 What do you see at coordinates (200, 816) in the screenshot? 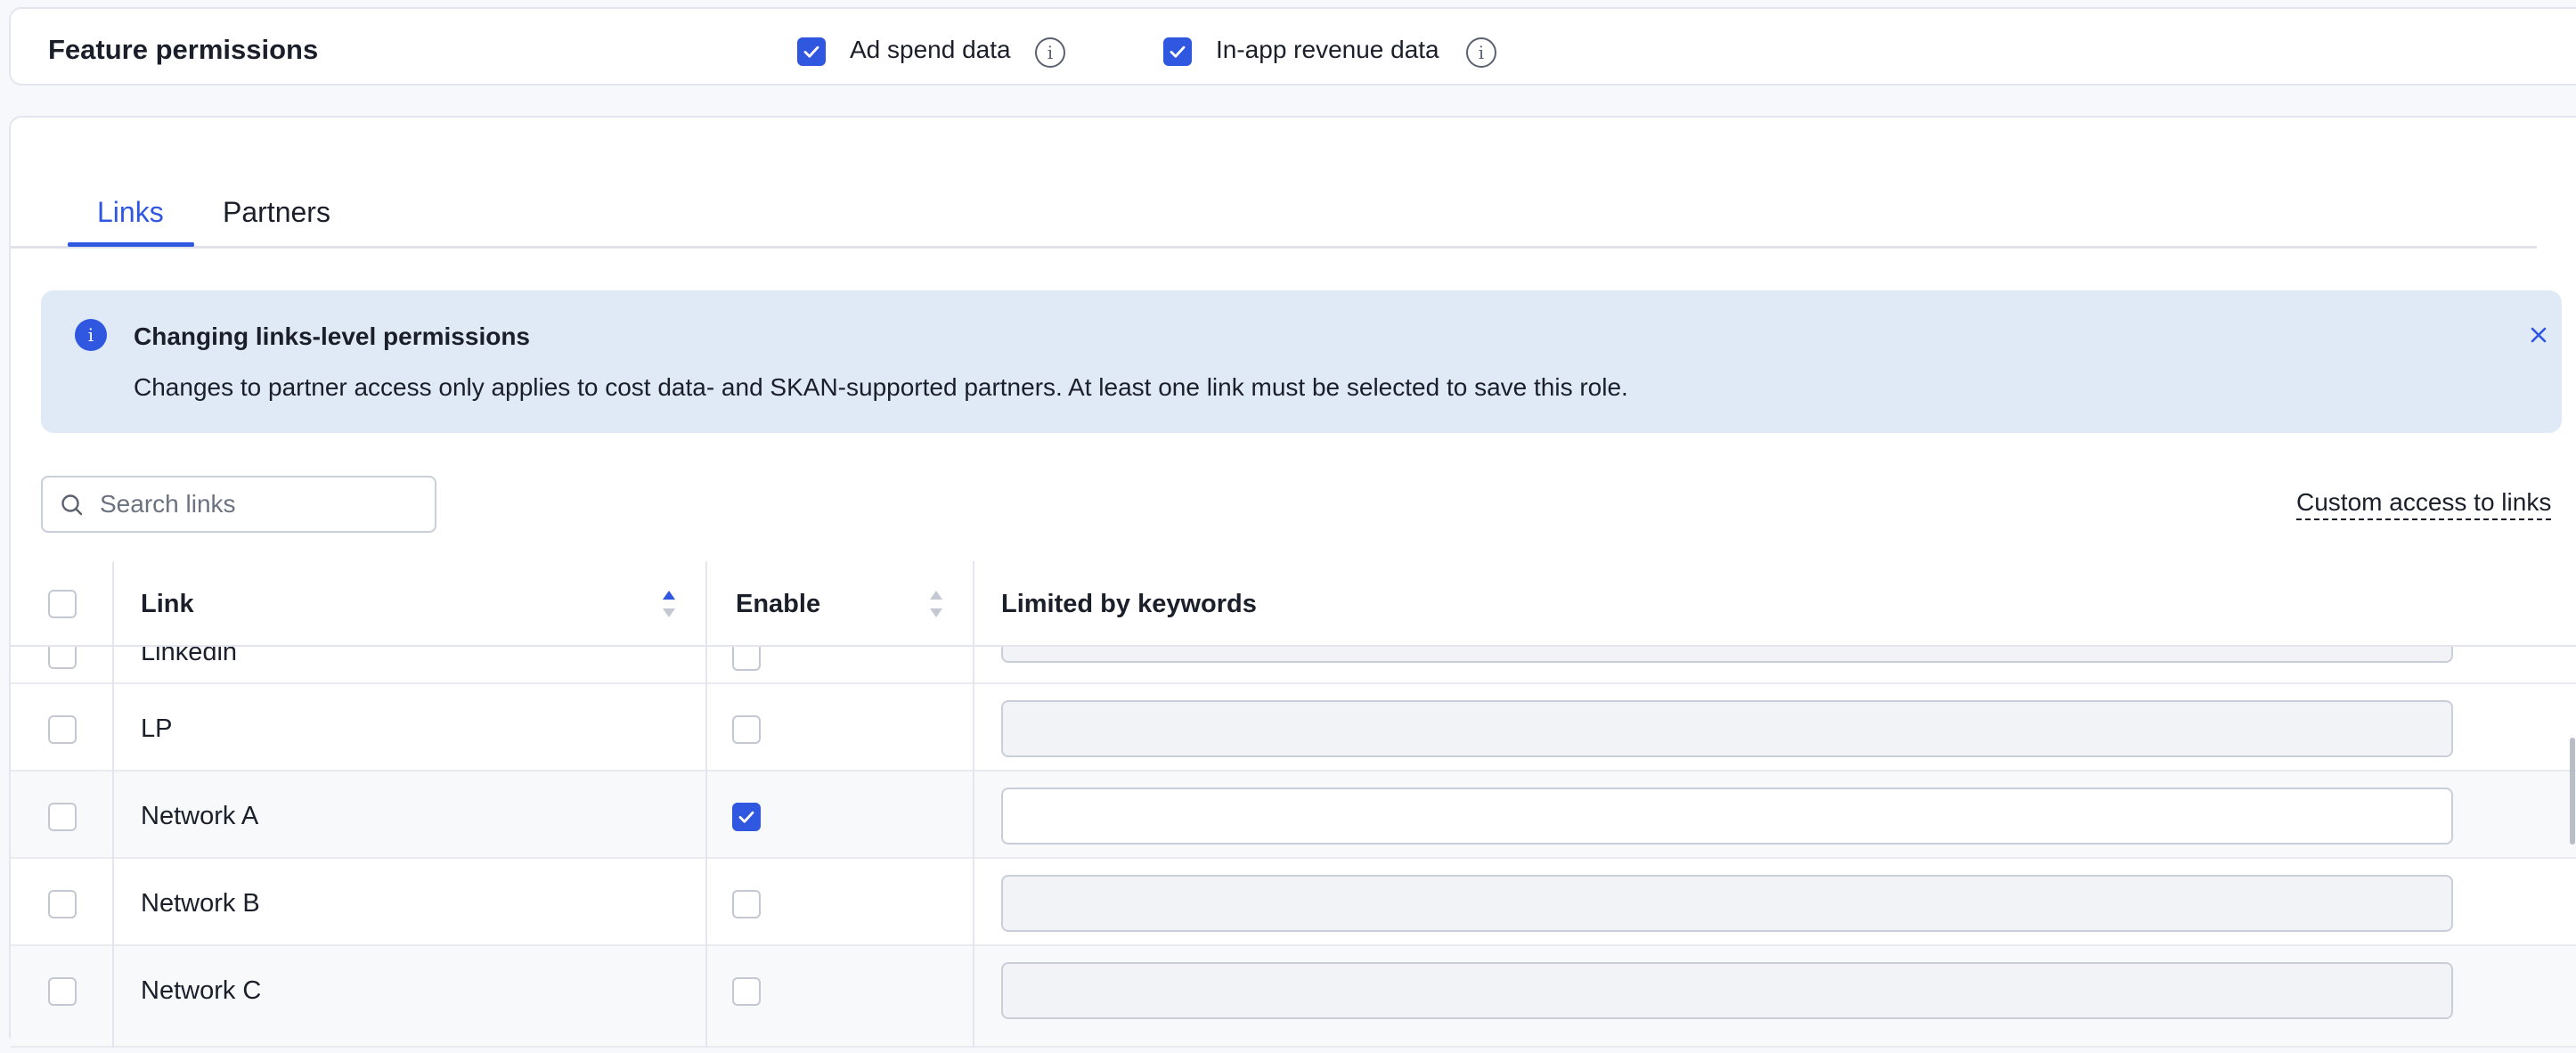
I see `link-name: Network A` at bounding box center [200, 816].